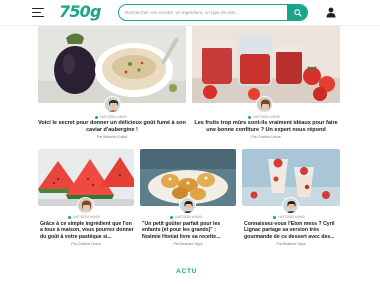 The height and width of the screenshot is (285, 380). I want to click on article-author: Par Mélanie Guillot, so click(112, 137).